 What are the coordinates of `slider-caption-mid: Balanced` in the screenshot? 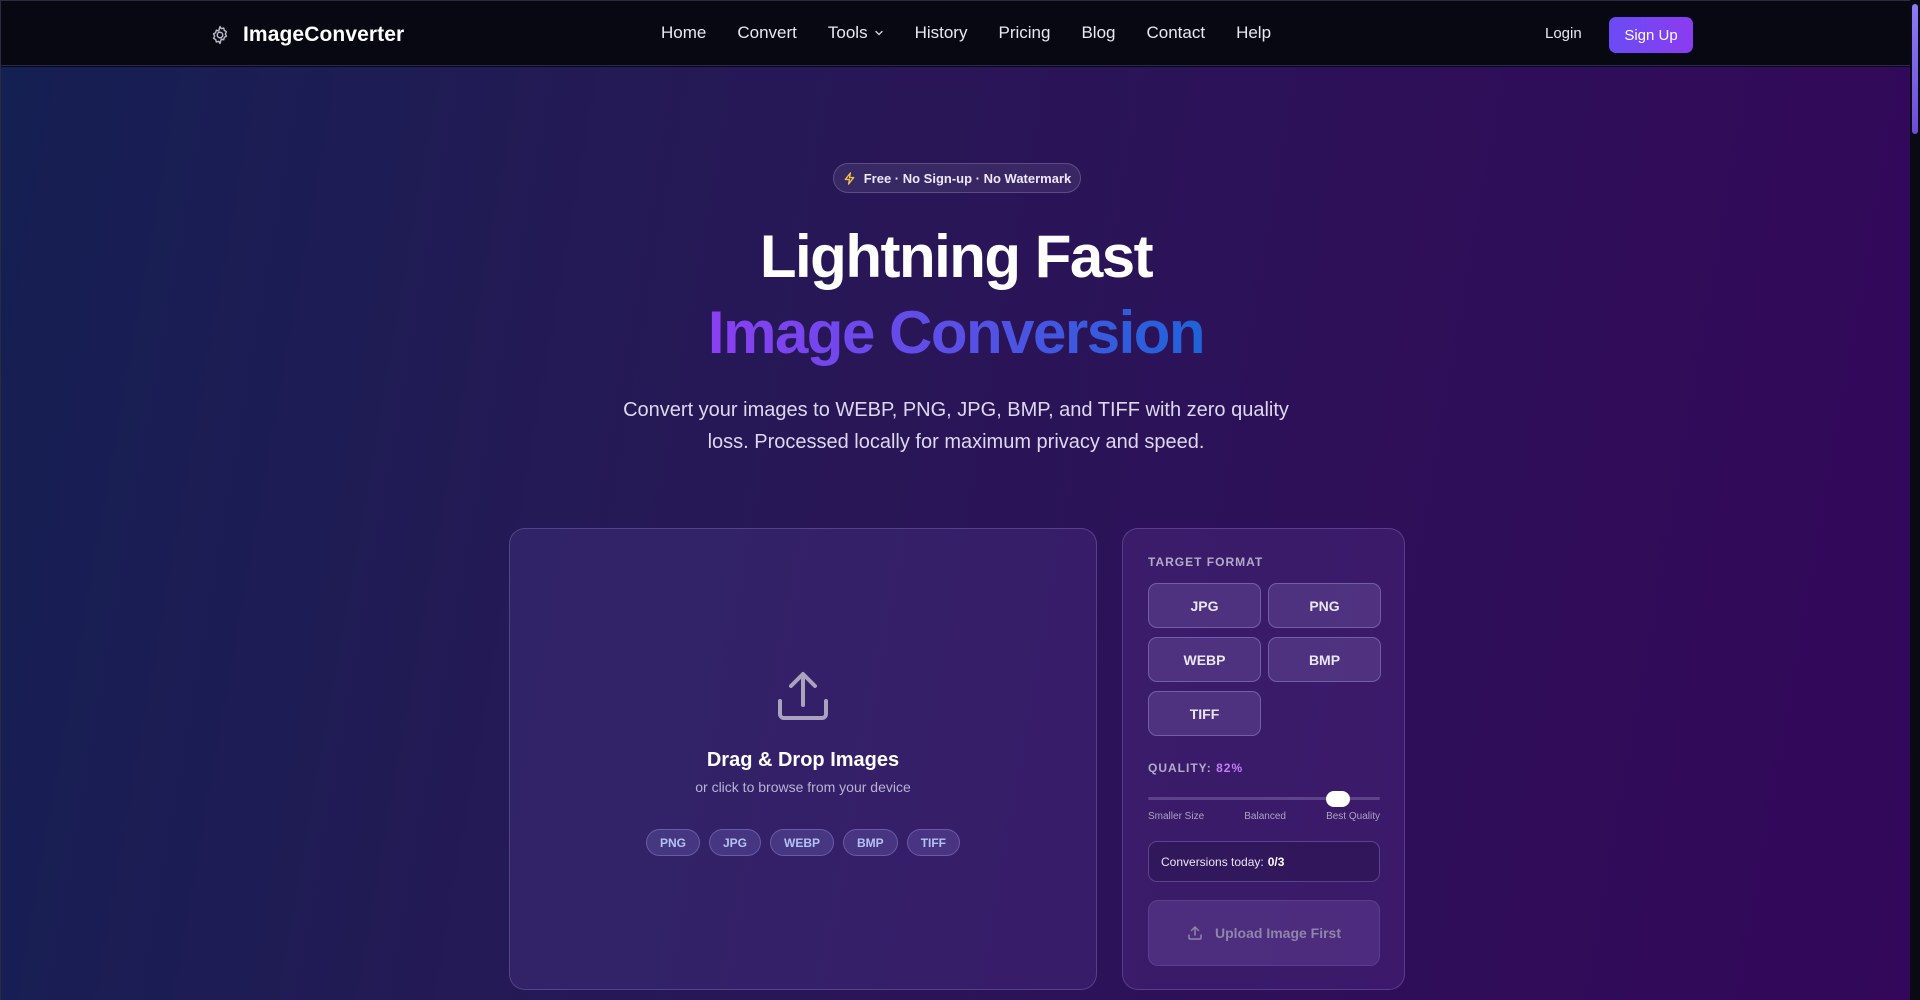 It's located at (1265, 816).